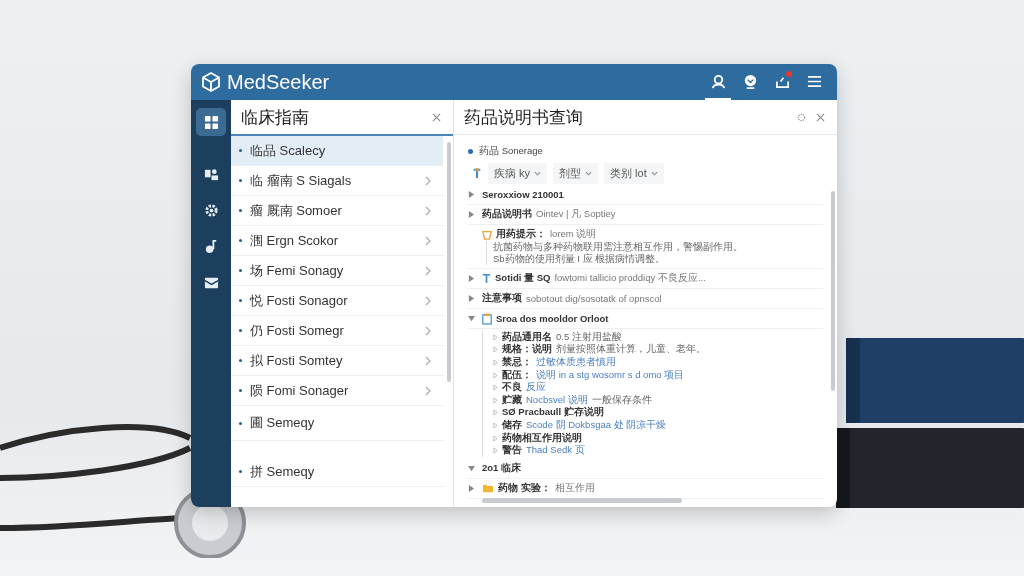 This screenshot has width=1024, height=576. What do you see at coordinates (658, 387) in the screenshot?
I see `tree-row: 不良 反应` at bounding box center [658, 387].